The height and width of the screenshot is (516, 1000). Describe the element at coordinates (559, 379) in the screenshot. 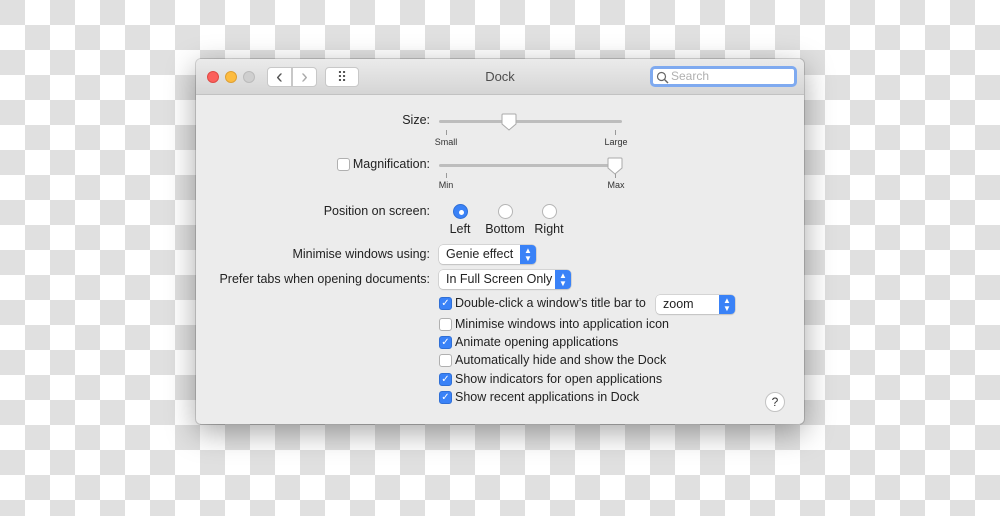

I see `option-label: Show indicators for open applications` at that location.